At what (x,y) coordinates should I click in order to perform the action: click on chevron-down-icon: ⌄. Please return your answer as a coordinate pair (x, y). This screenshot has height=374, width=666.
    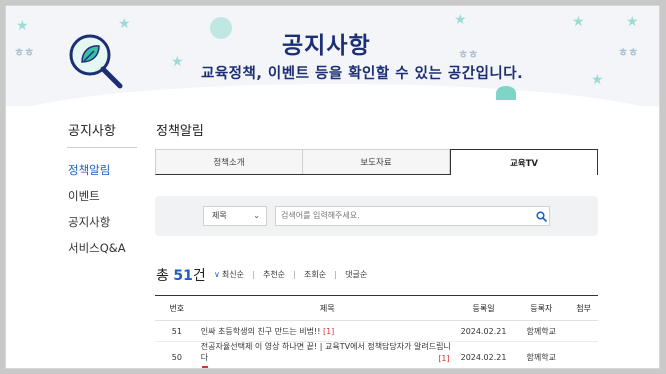
    Looking at the image, I should click on (256, 215).